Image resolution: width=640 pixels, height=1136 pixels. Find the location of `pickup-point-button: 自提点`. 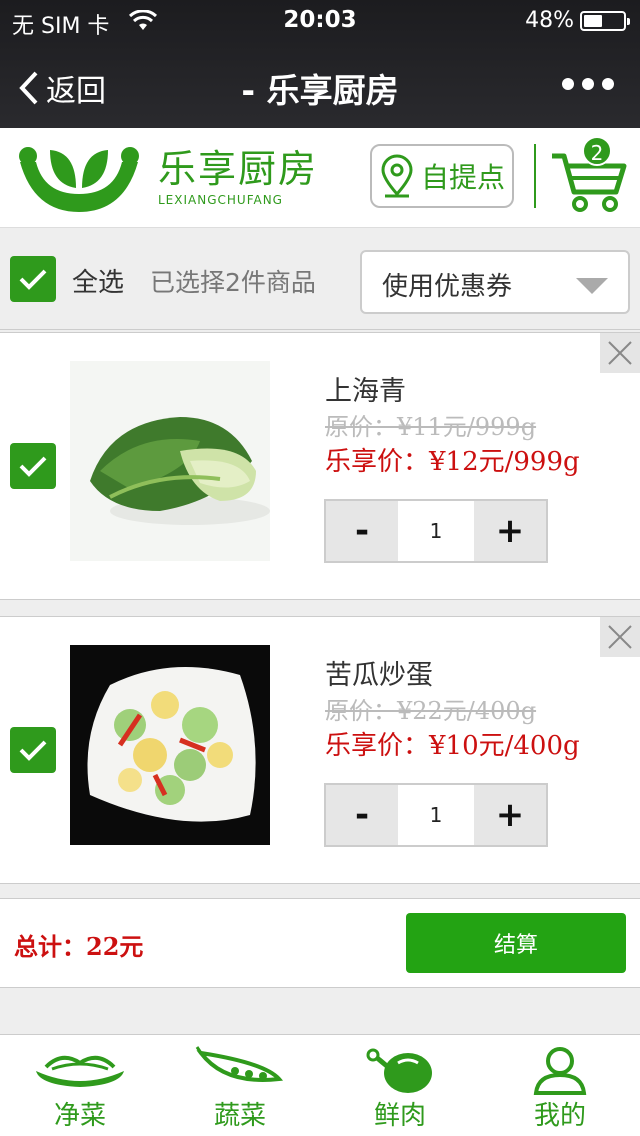

pickup-point-button: 自提点 is located at coordinates (442, 176).